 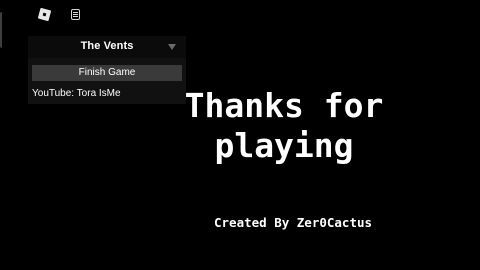 I want to click on creator-credit: Created By Zer0Cactus, so click(x=293, y=222).